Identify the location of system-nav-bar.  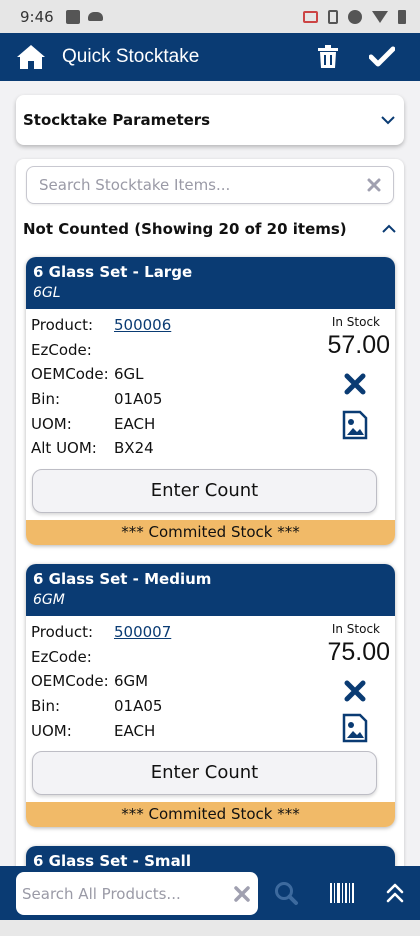
(210, 928).